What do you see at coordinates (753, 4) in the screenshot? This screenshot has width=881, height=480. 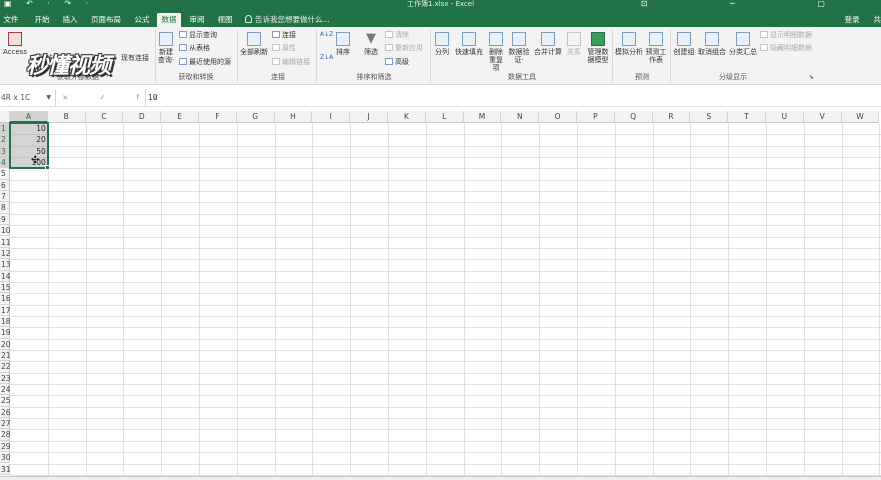 I see `window-controls: ⊡ ─ ▢` at bounding box center [753, 4].